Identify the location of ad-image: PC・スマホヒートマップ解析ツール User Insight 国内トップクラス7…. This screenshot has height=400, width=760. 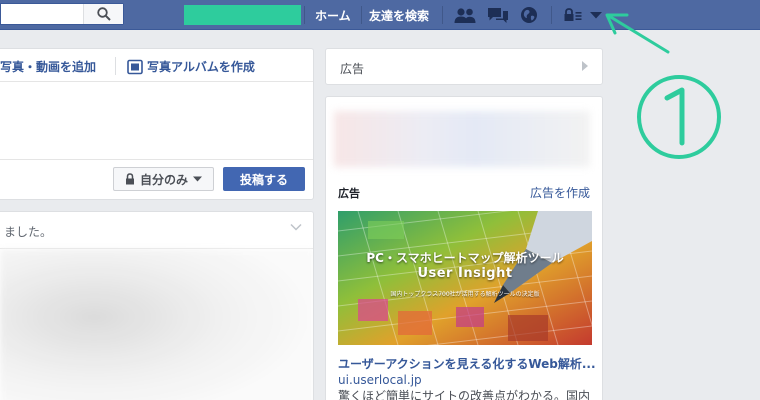
(465, 278).